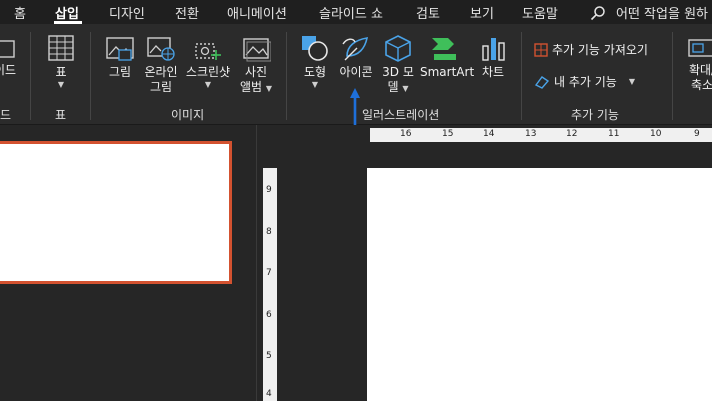  I want to click on chart-icon, so click(493, 49).